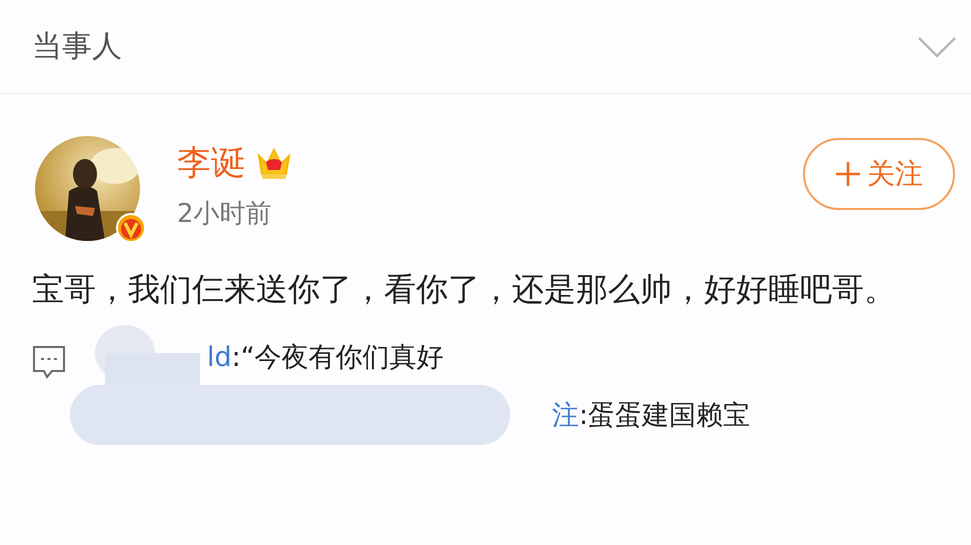  I want to click on author-name: 李诞, so click(211, 163).